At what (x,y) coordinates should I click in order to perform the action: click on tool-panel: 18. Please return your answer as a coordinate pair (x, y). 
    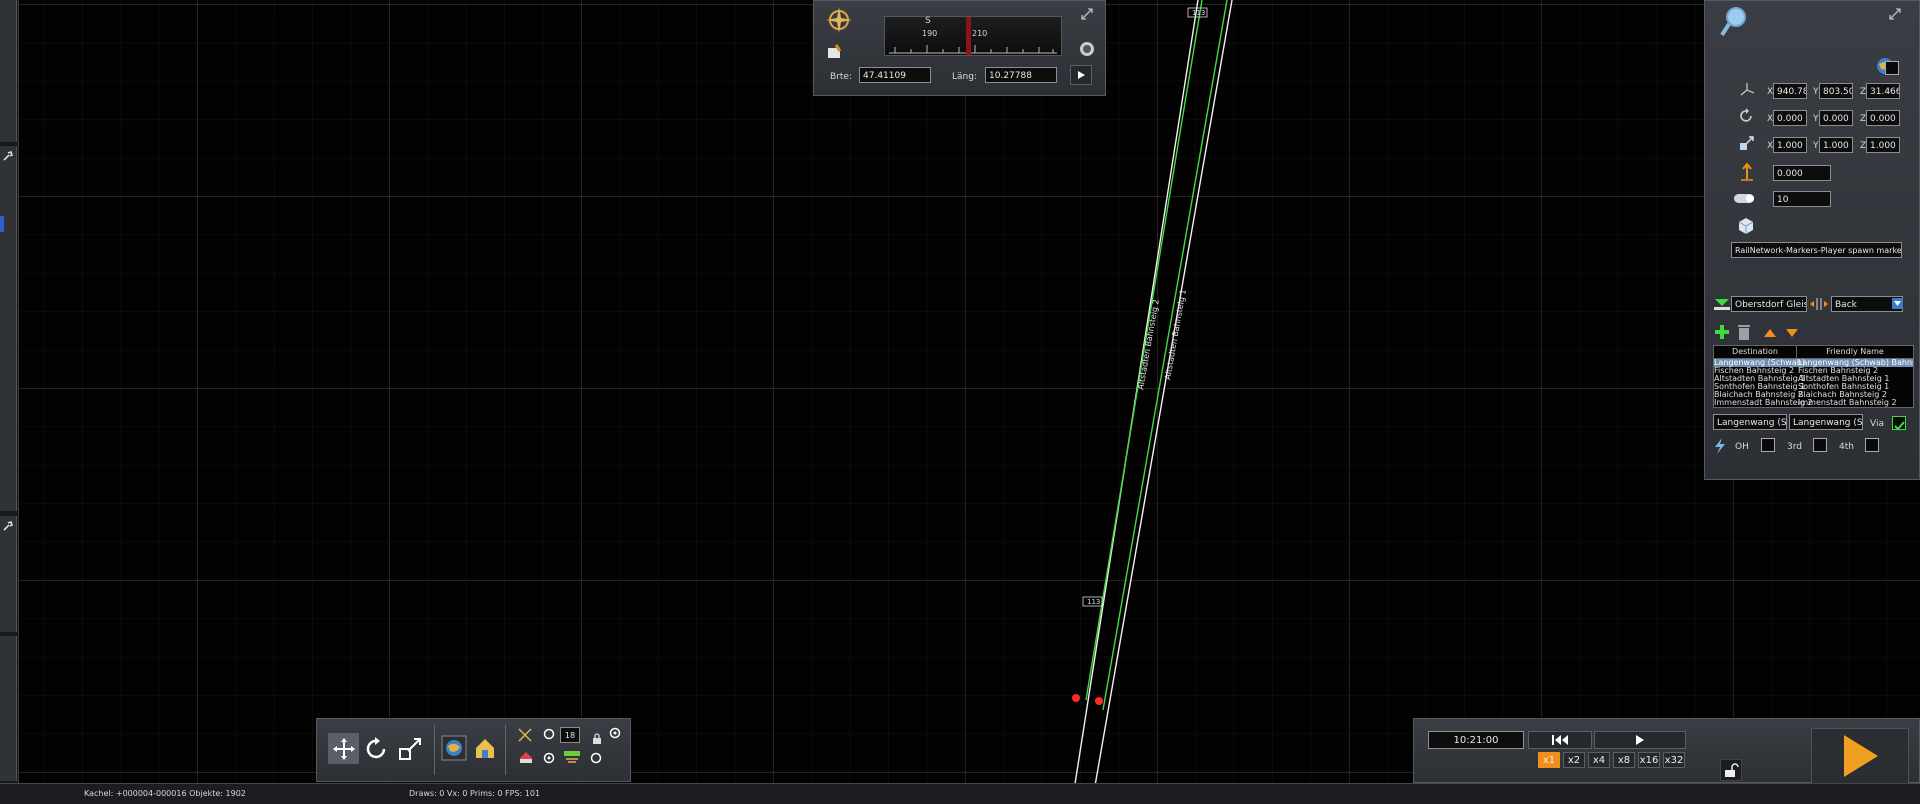
    Looking at the image, I should click on (473, 750).